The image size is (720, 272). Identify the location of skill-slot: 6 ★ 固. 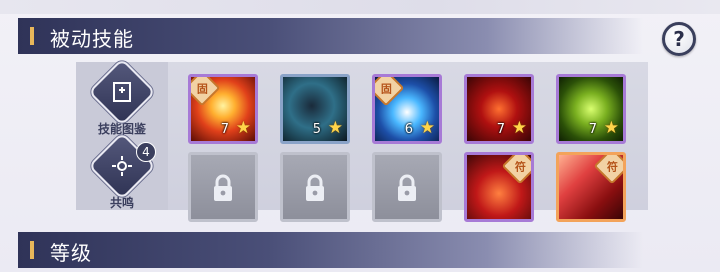
(407, 109).